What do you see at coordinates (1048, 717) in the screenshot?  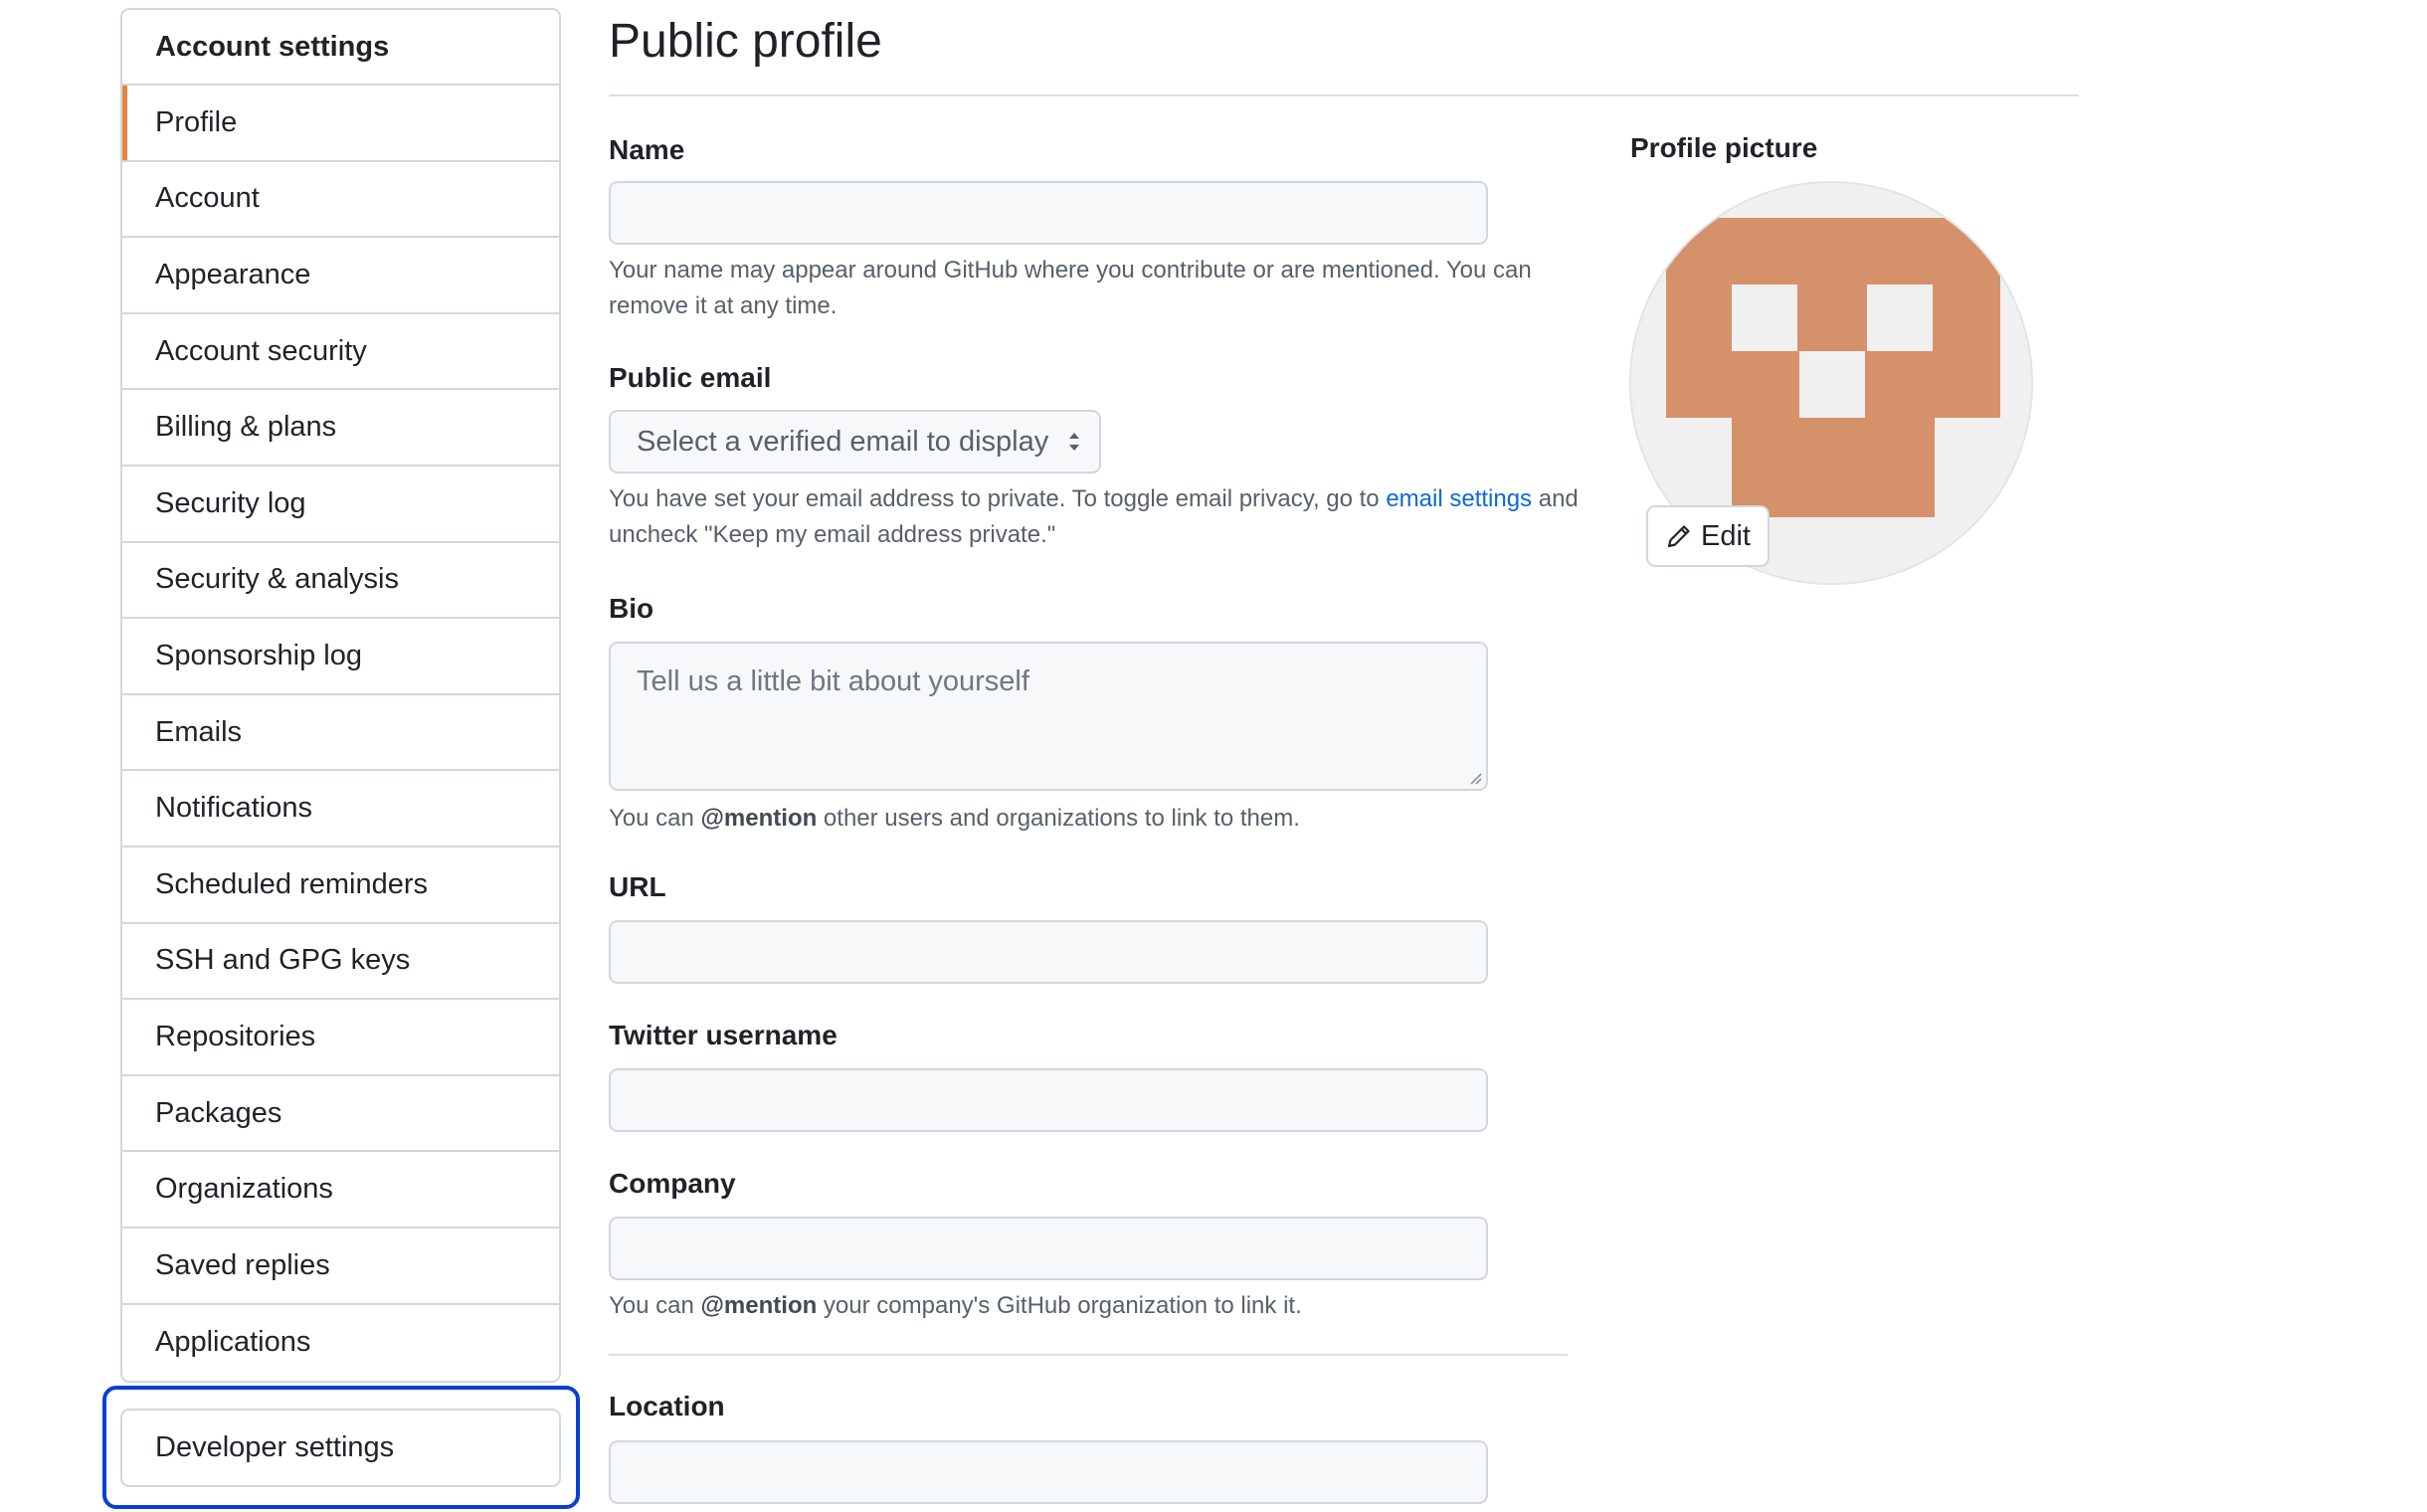 I see `bio-textarea: Tell us a little bit about yourself` at bounding box center [1048, 717].